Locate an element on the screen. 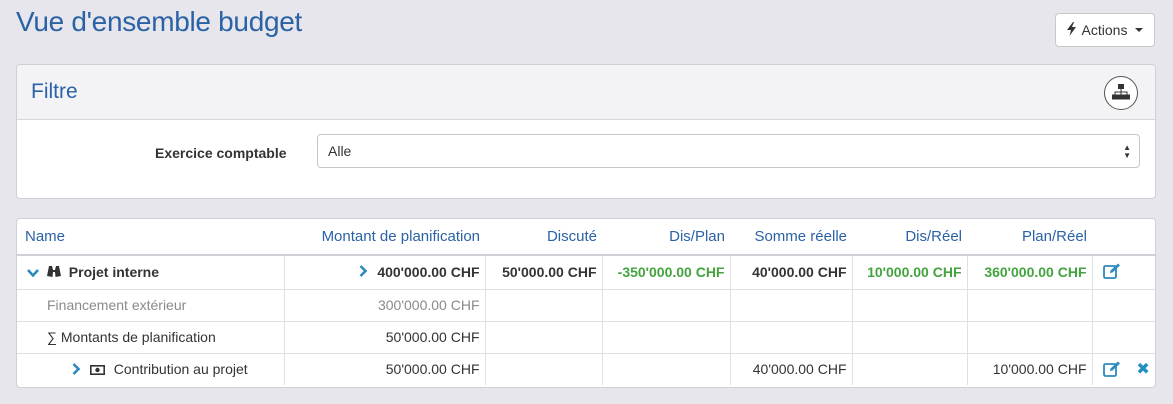 The width and height of the screenshot is (1173, 404). row-actions-cell: ✖ is located at coordinates (1123, 368).